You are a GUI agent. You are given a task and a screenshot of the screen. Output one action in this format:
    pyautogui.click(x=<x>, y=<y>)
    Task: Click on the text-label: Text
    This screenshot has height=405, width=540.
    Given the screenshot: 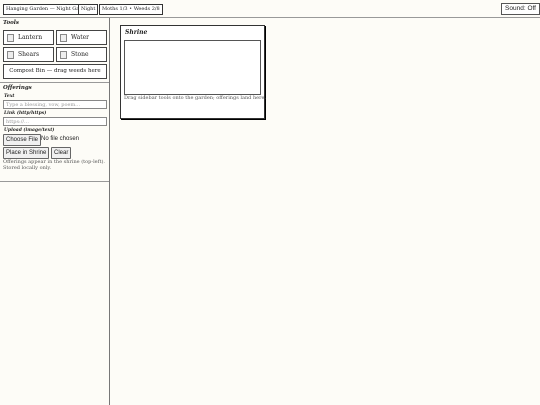 What is the action you would take?
    pyautogui.click(x=9, y=96)
    